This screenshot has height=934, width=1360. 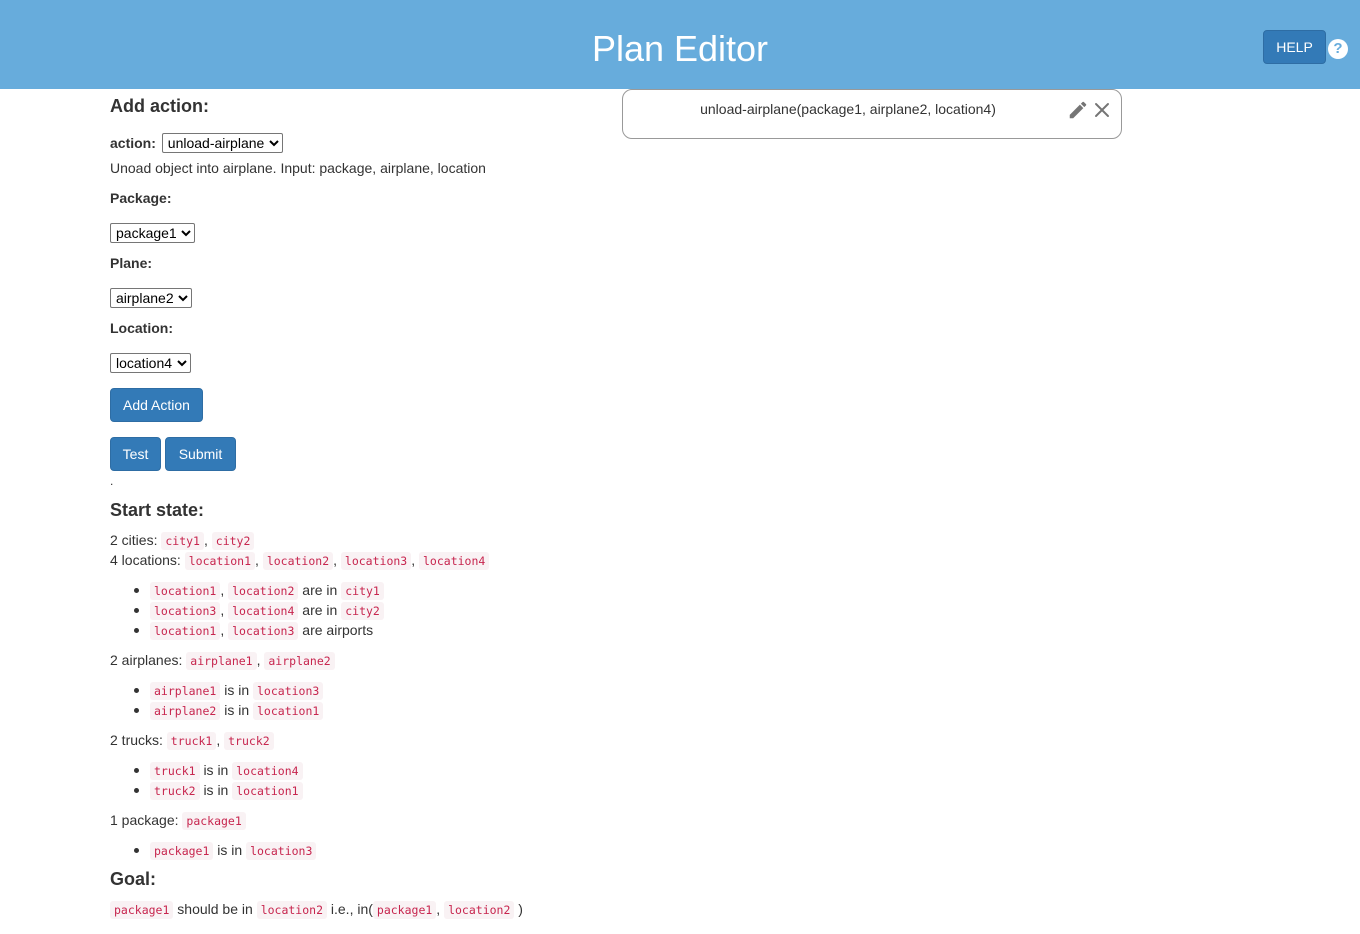 I want to click on page-title: Plan Editor, so click(x=680, y=48).